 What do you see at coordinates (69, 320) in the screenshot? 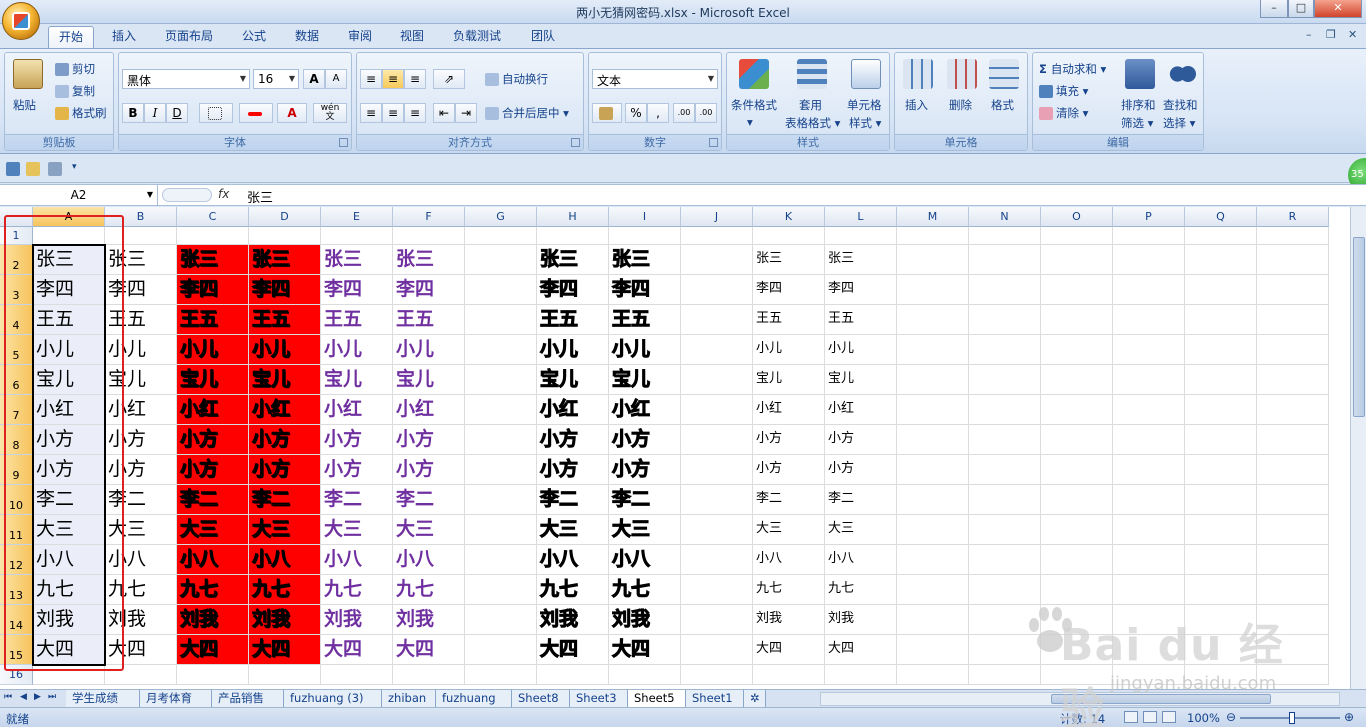
I see `cell-a4: 王五` at bounding box center [69, 320].